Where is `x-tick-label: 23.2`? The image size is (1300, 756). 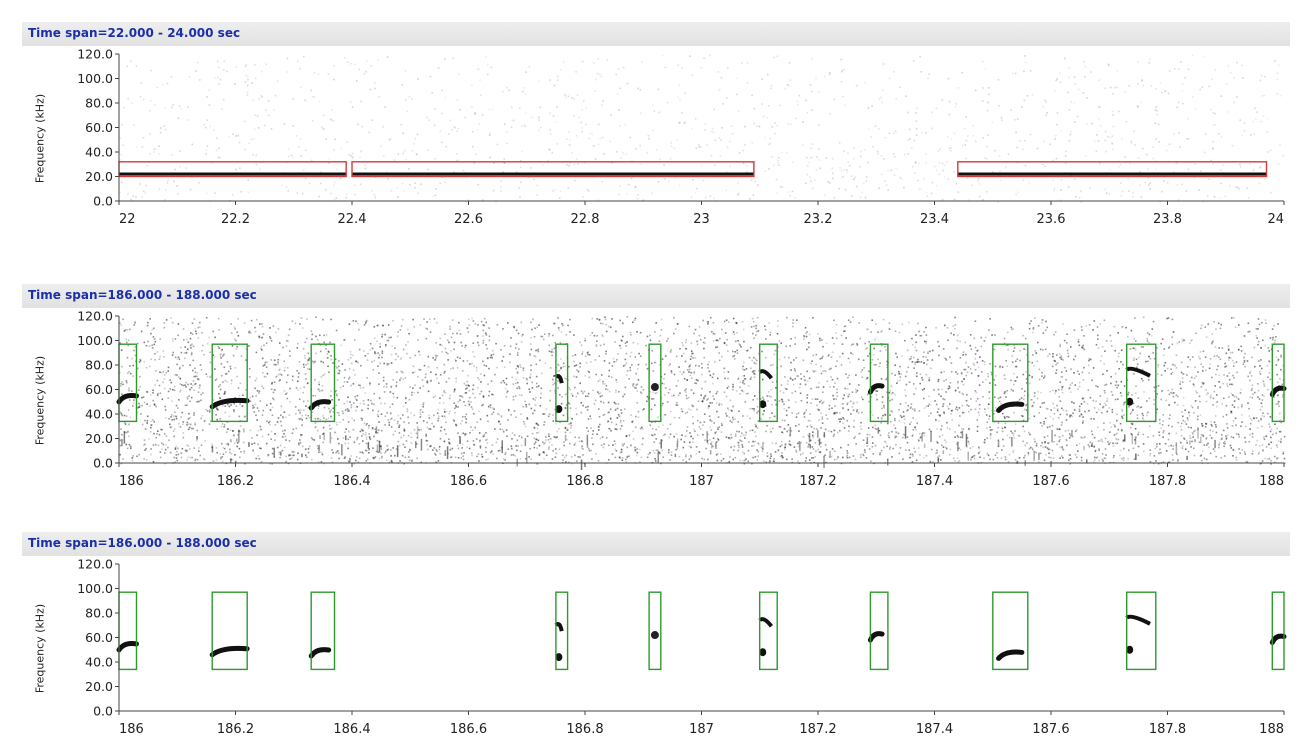
x-tick-label: 23.2 is located at coordinates (818, 219).